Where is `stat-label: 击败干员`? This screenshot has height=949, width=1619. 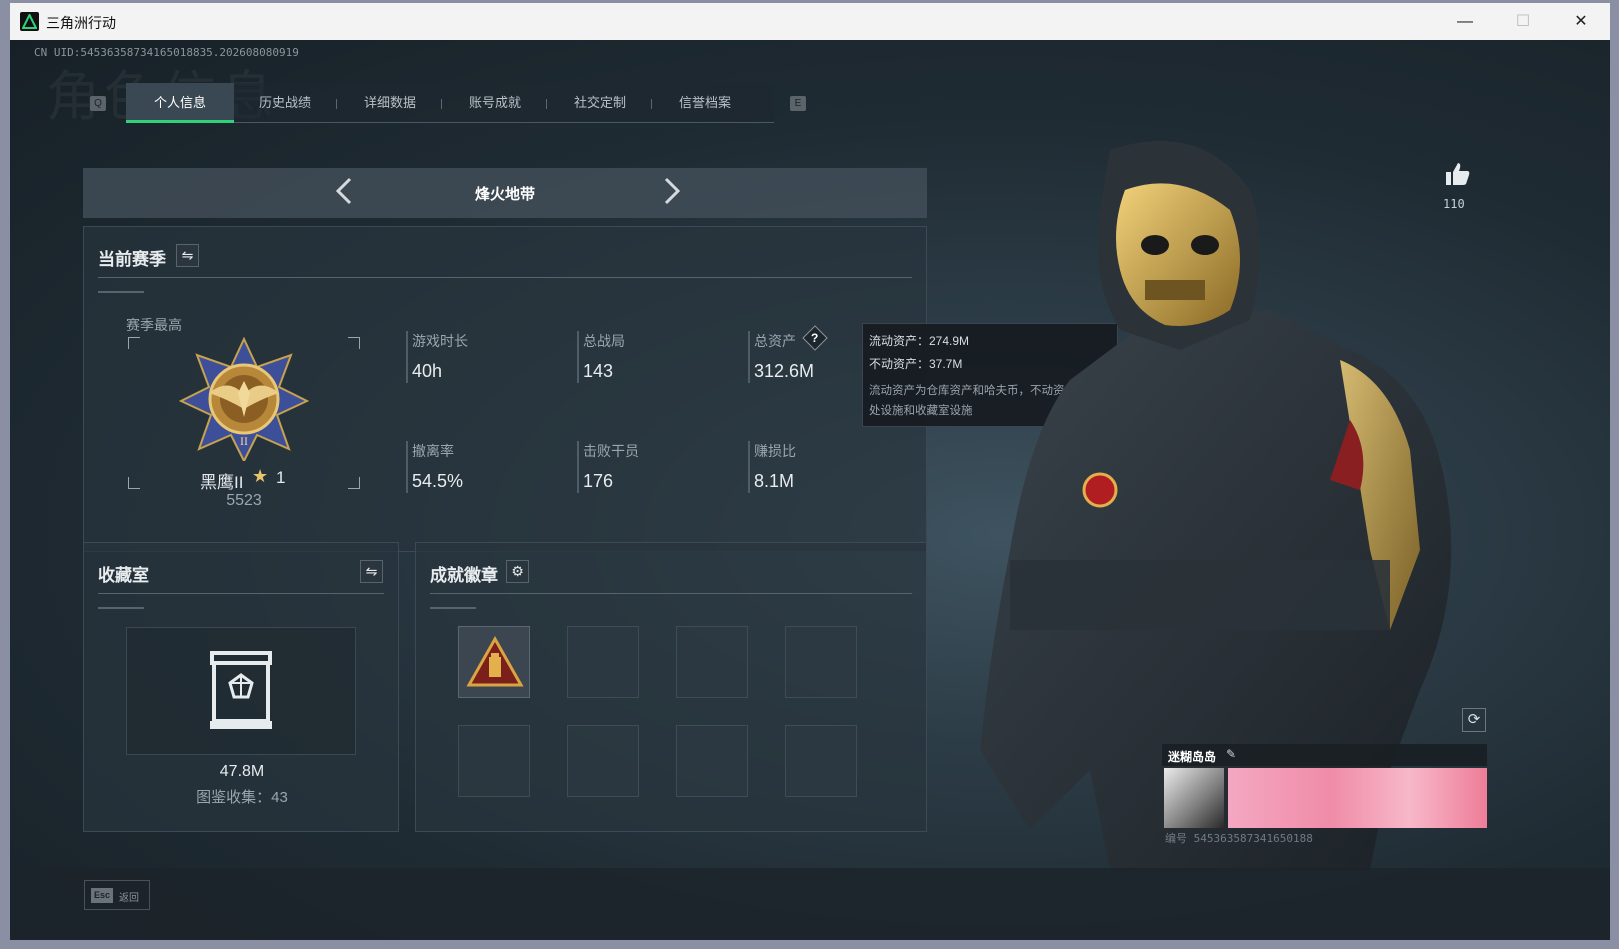
stat-label: 击败干员 is located at coordinates (611, 451).